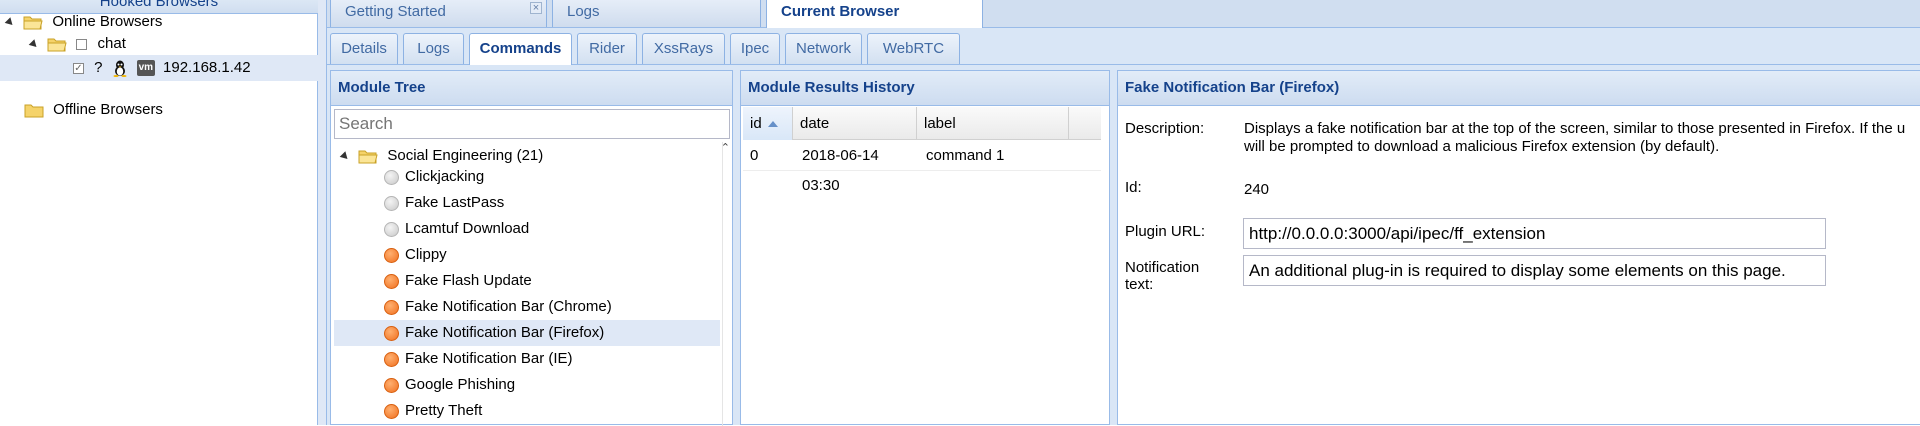 The height and width of the screenshot is (426, 1920). What do you see at coordinates (322, 212) in the screenshot?
I see `panel-splitter` at bounding box center [322, 212].